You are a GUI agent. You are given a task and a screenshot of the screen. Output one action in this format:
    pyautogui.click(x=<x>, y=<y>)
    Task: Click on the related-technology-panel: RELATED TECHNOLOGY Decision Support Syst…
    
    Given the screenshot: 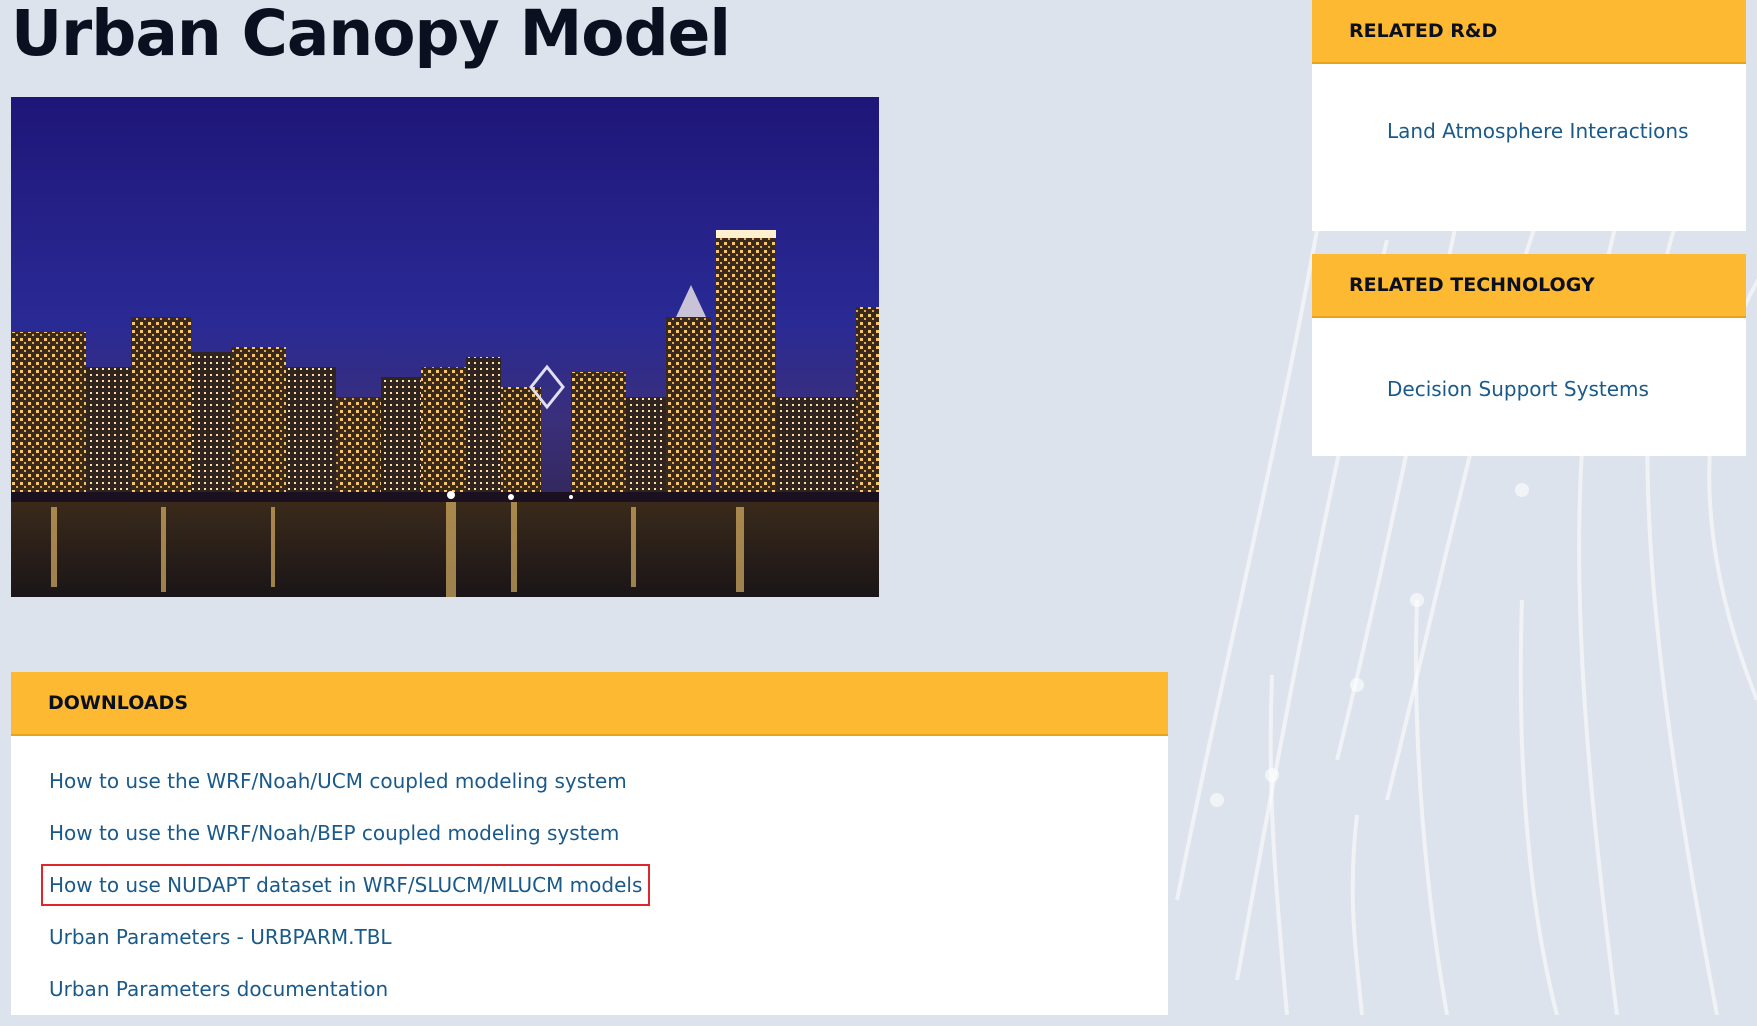 What is the action you would take?
    pyautogui.click(x=1529, y=355)
    